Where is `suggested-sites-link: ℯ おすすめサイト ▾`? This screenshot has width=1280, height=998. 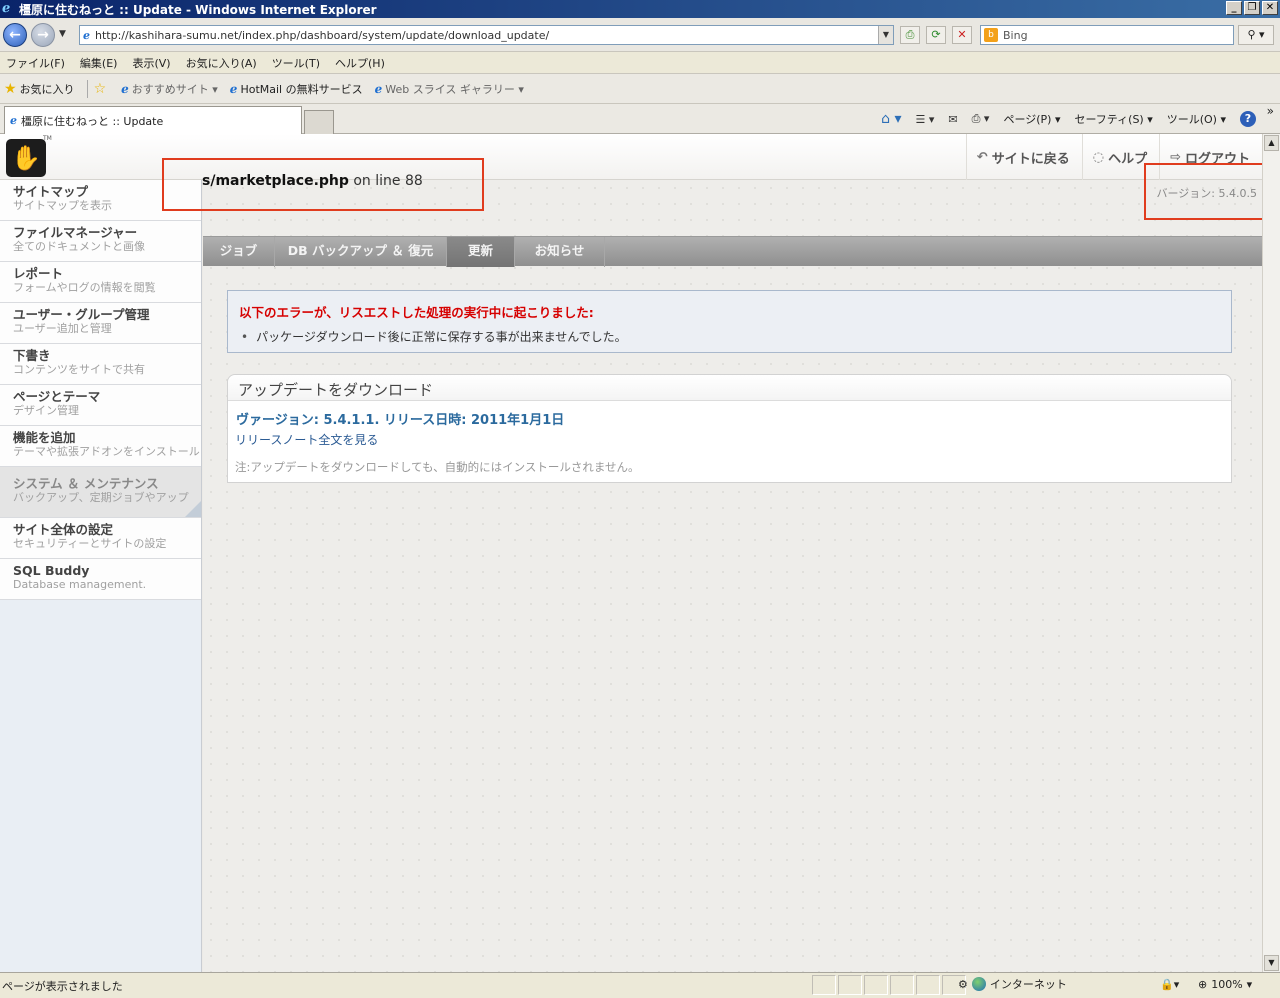 suggested-sites-link: ℯ おすすめサイト ▾ is located at coordinates (169, 89).